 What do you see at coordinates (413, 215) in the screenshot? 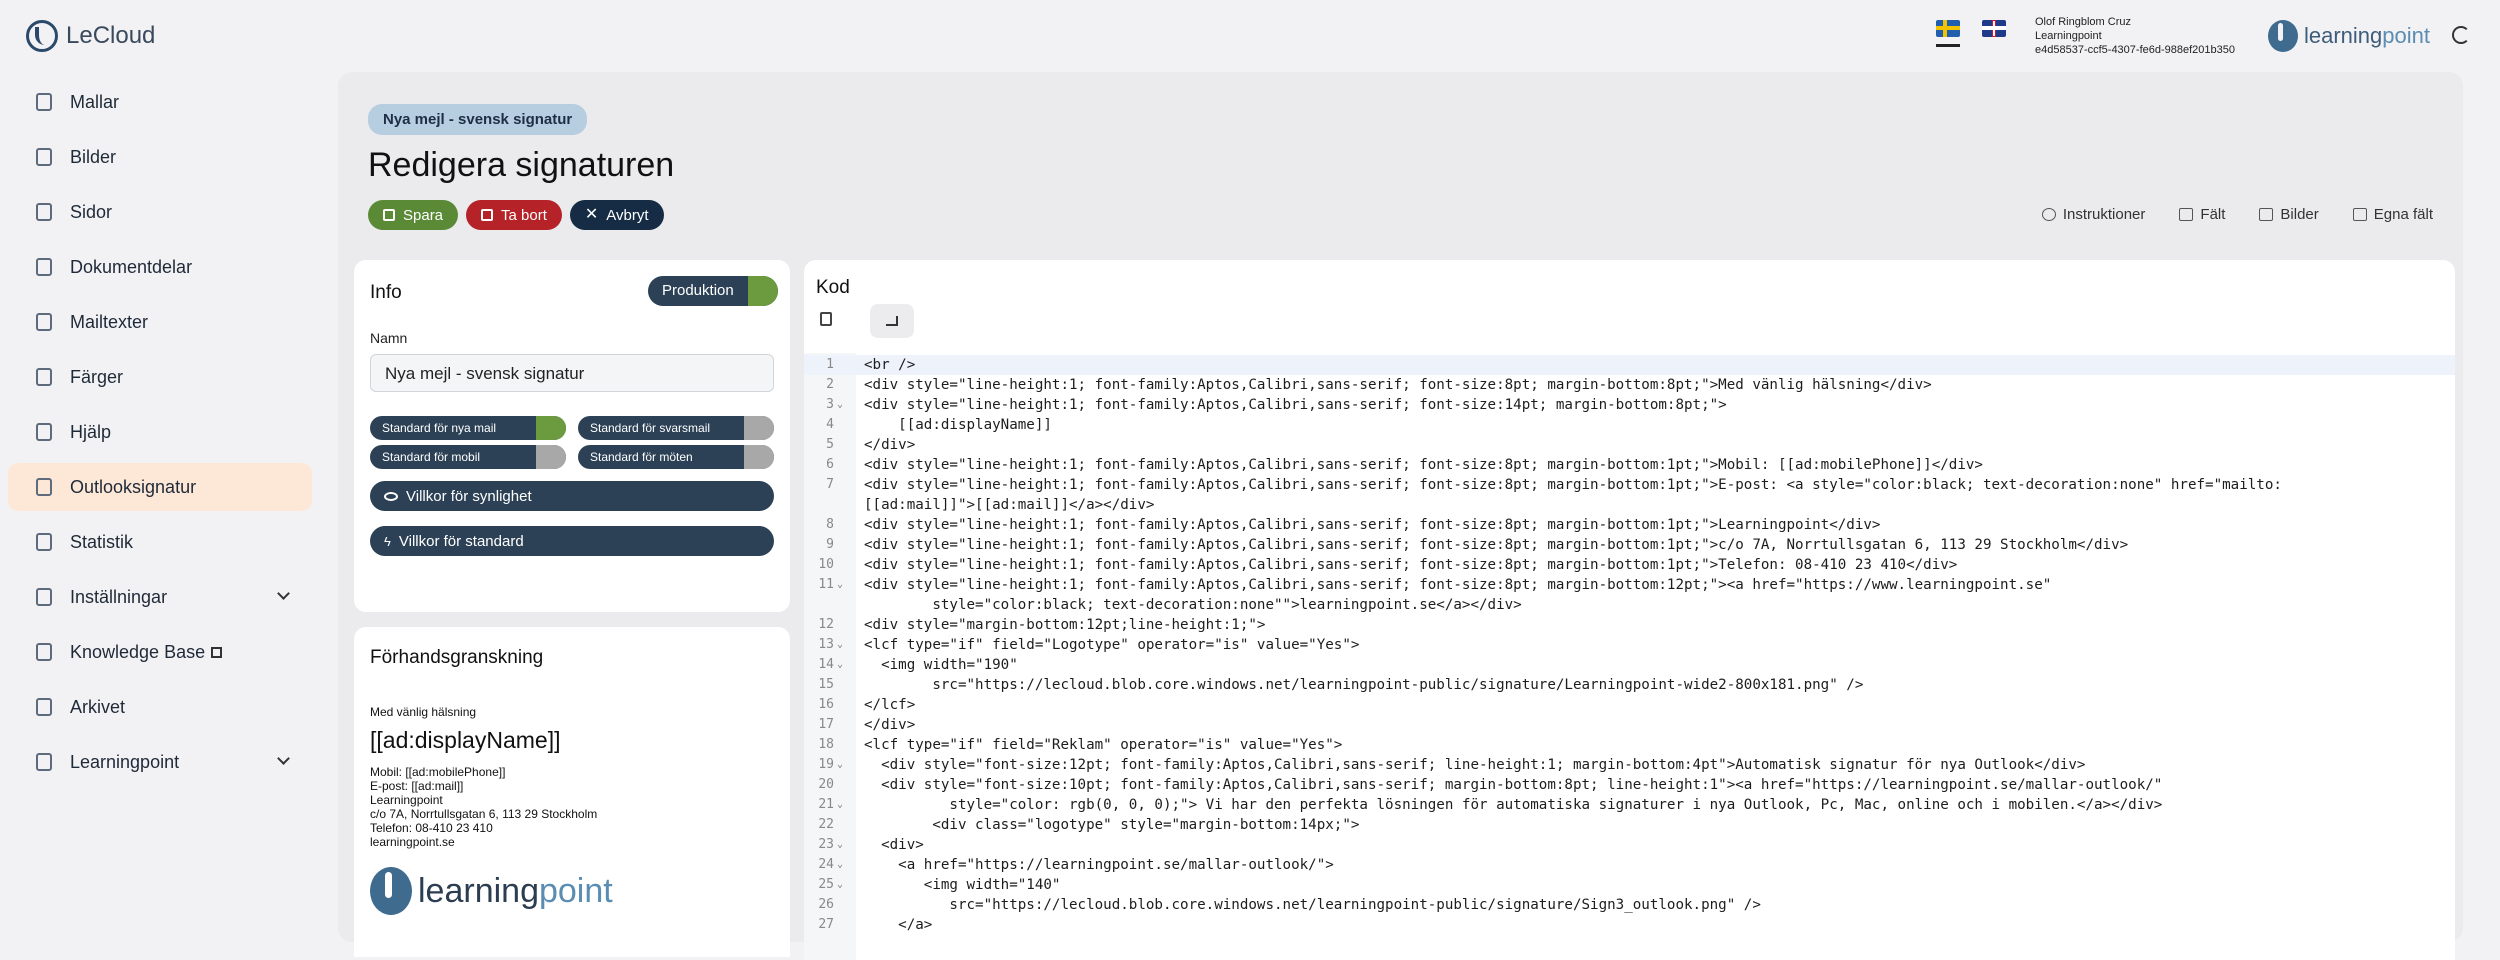
I see `save-button: Spara` at bounding box center [413, 215].